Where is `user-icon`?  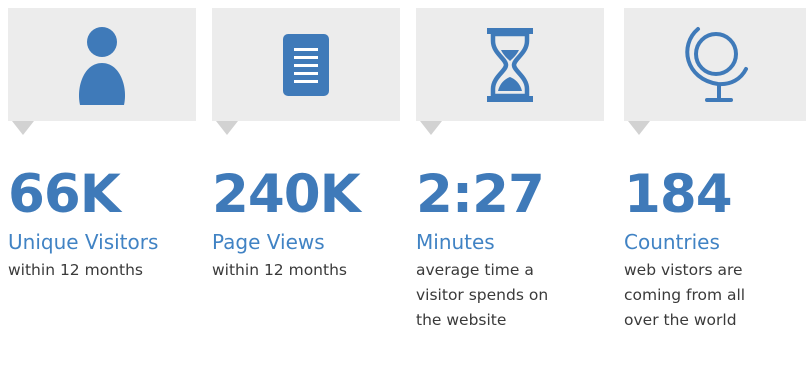
user-icon is located at coordinates (102, 65).